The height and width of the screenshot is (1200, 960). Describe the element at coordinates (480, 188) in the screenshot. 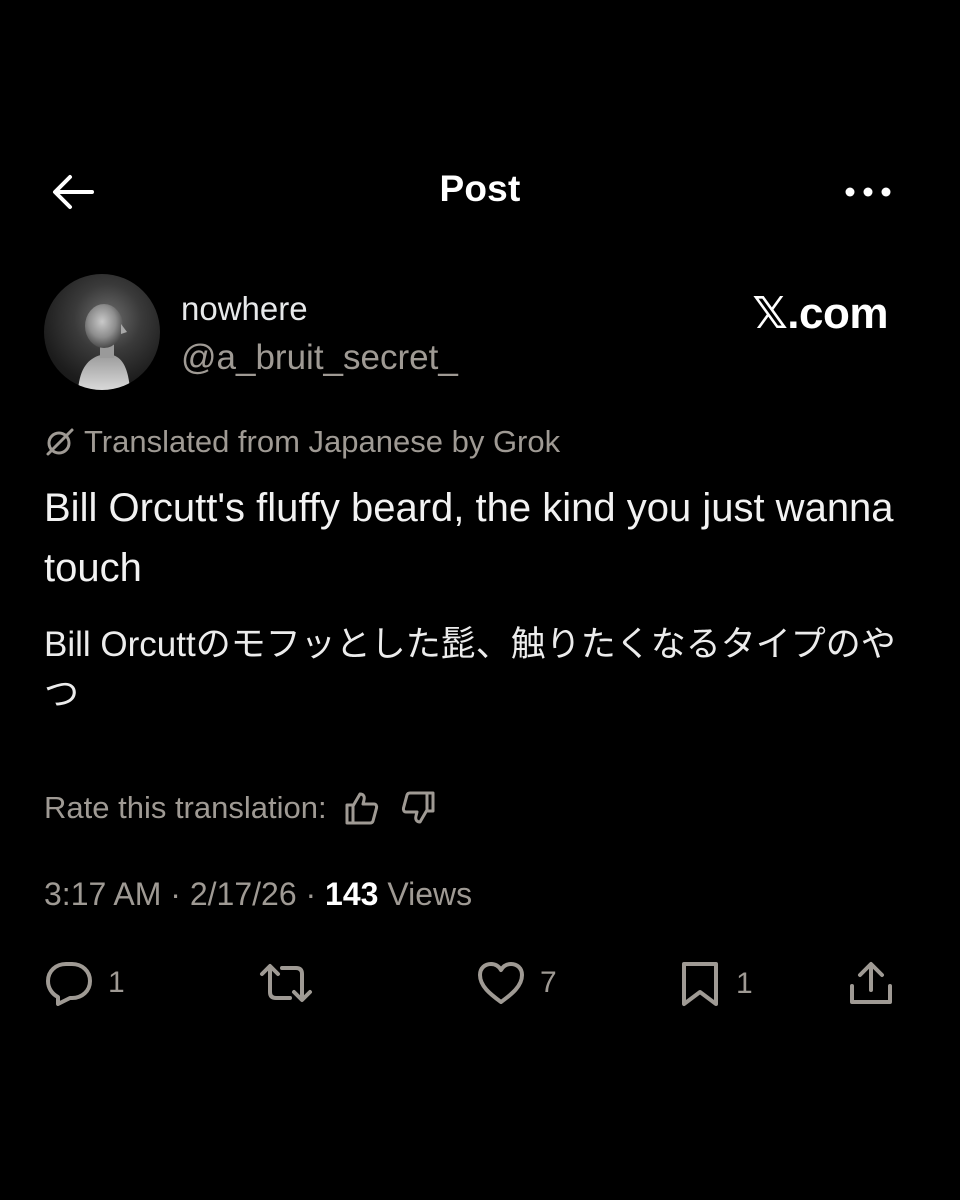

I see `page-title: Post` at that location.